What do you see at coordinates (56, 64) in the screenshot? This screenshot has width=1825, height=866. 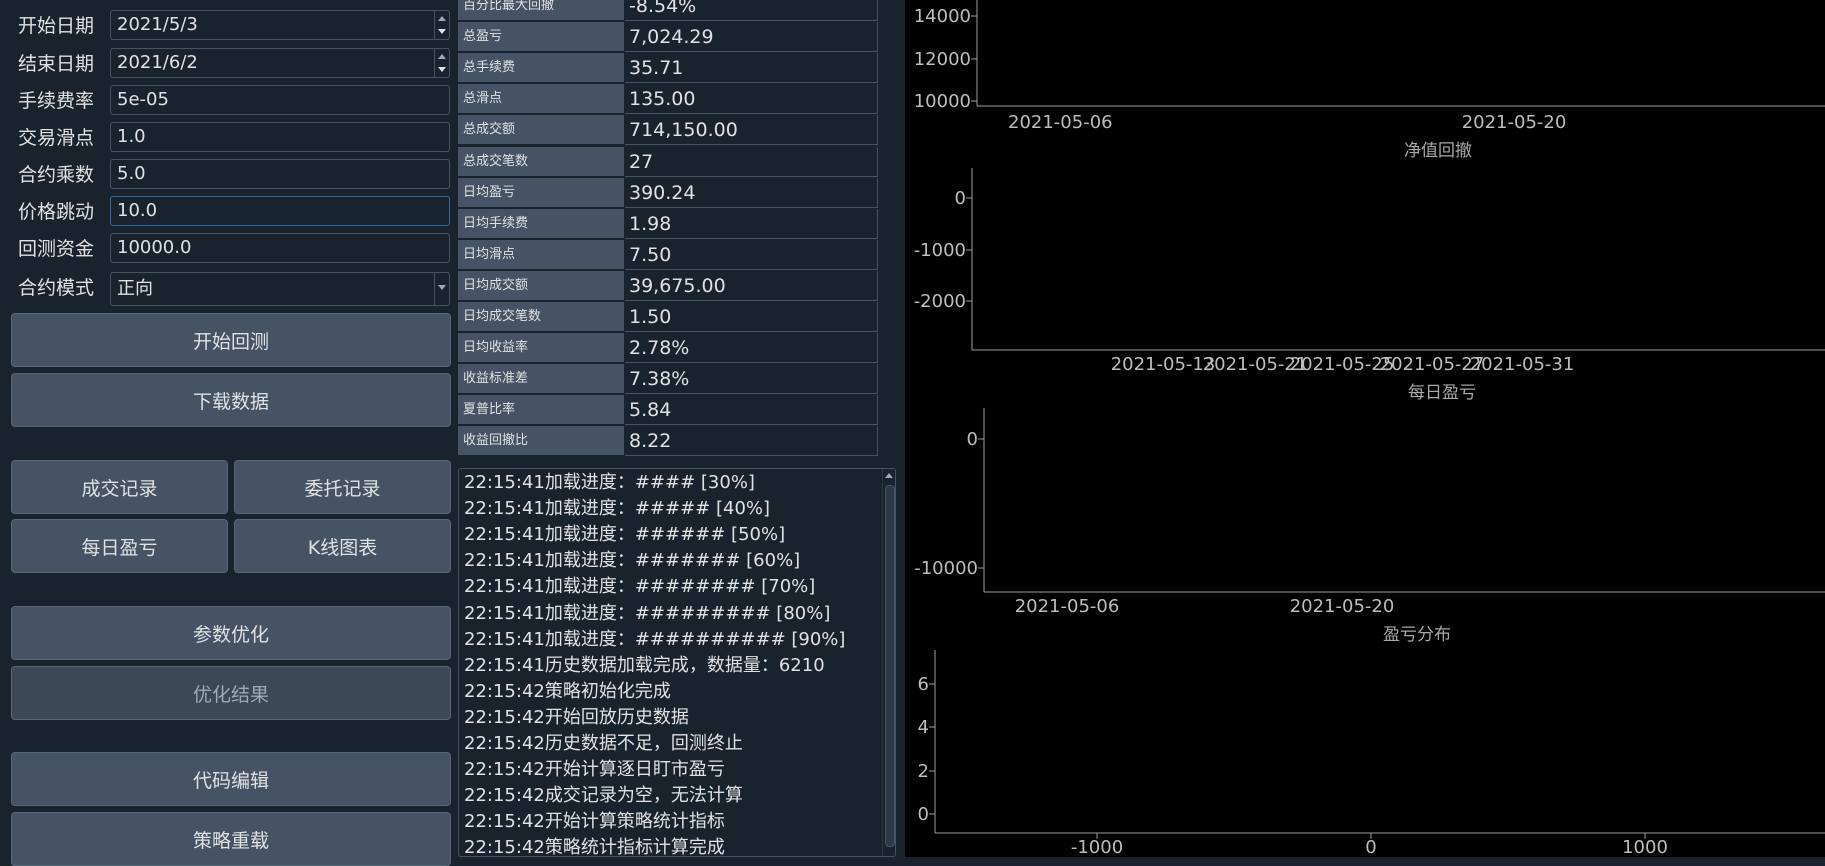 I see `end-date-label: 结束日期` at bounding box center [56, 64].